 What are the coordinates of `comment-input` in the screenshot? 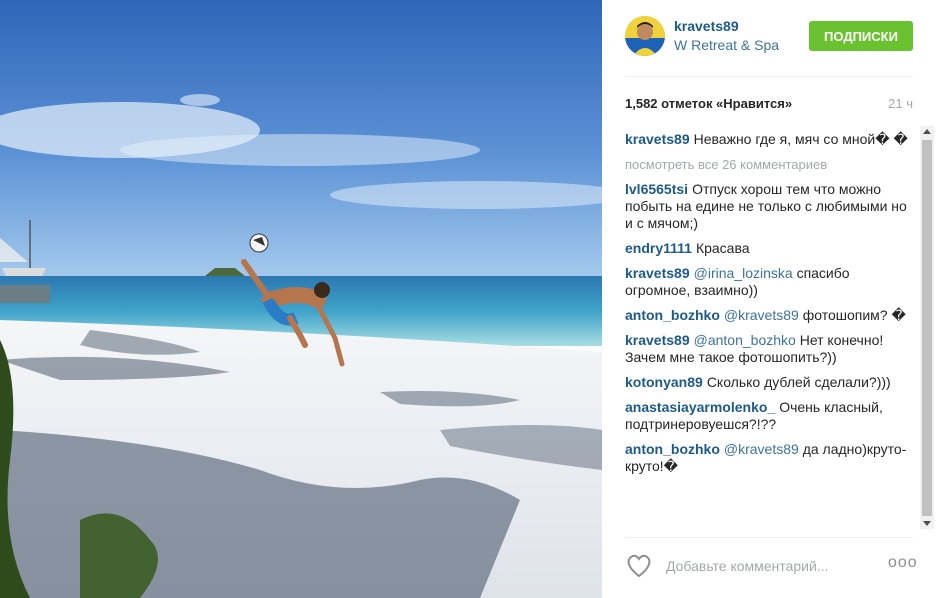 It's located at (771, 566).